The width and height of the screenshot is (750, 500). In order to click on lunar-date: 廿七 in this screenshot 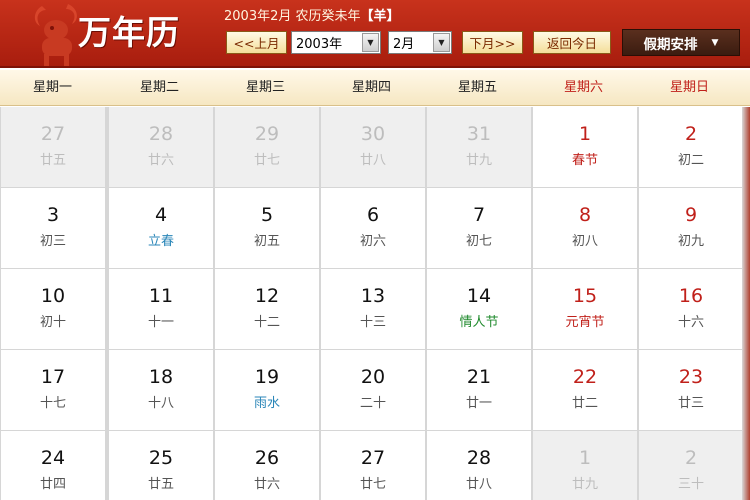, I will do `click(266, 160)`.